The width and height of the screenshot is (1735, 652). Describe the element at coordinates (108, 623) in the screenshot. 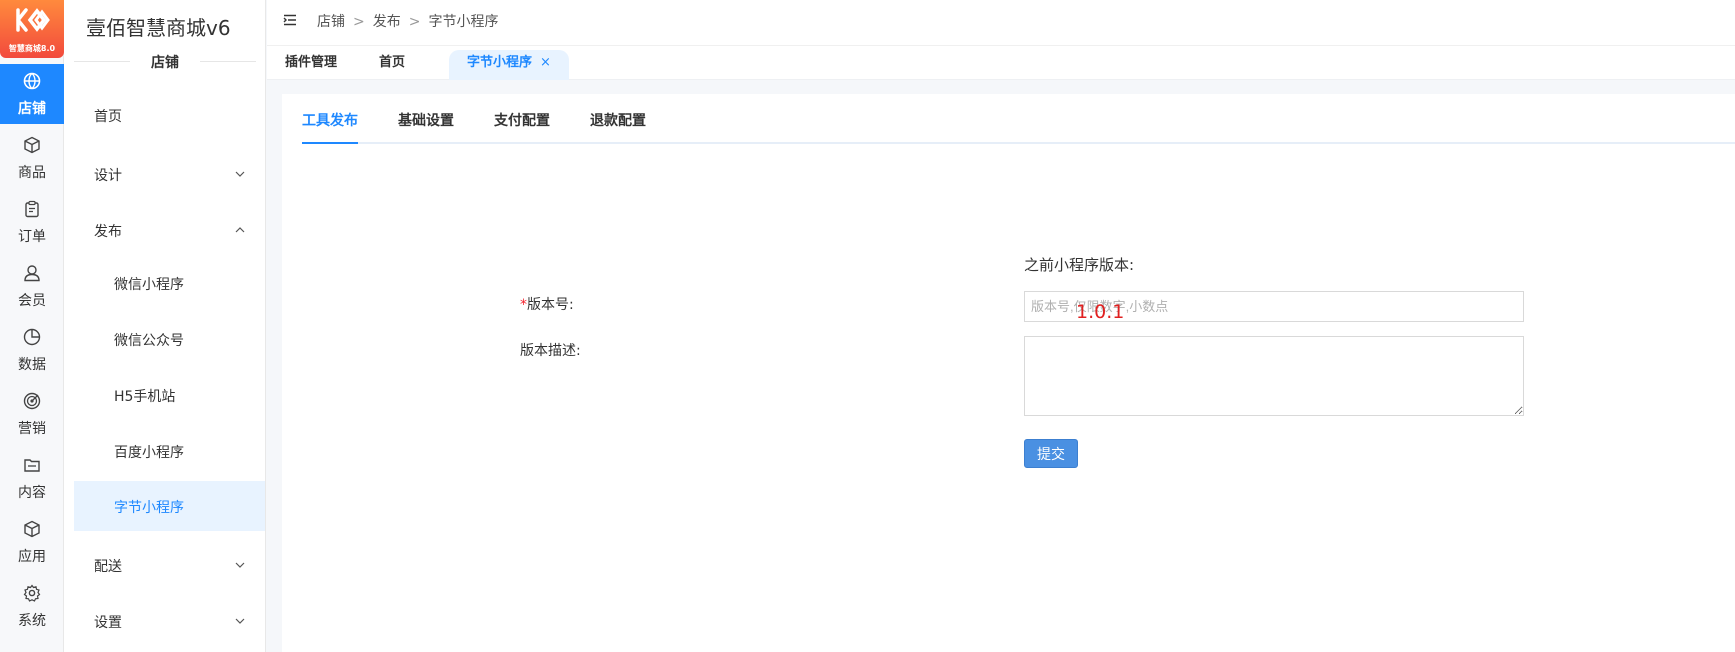

I see `menu-item-label: 设置` at that location.